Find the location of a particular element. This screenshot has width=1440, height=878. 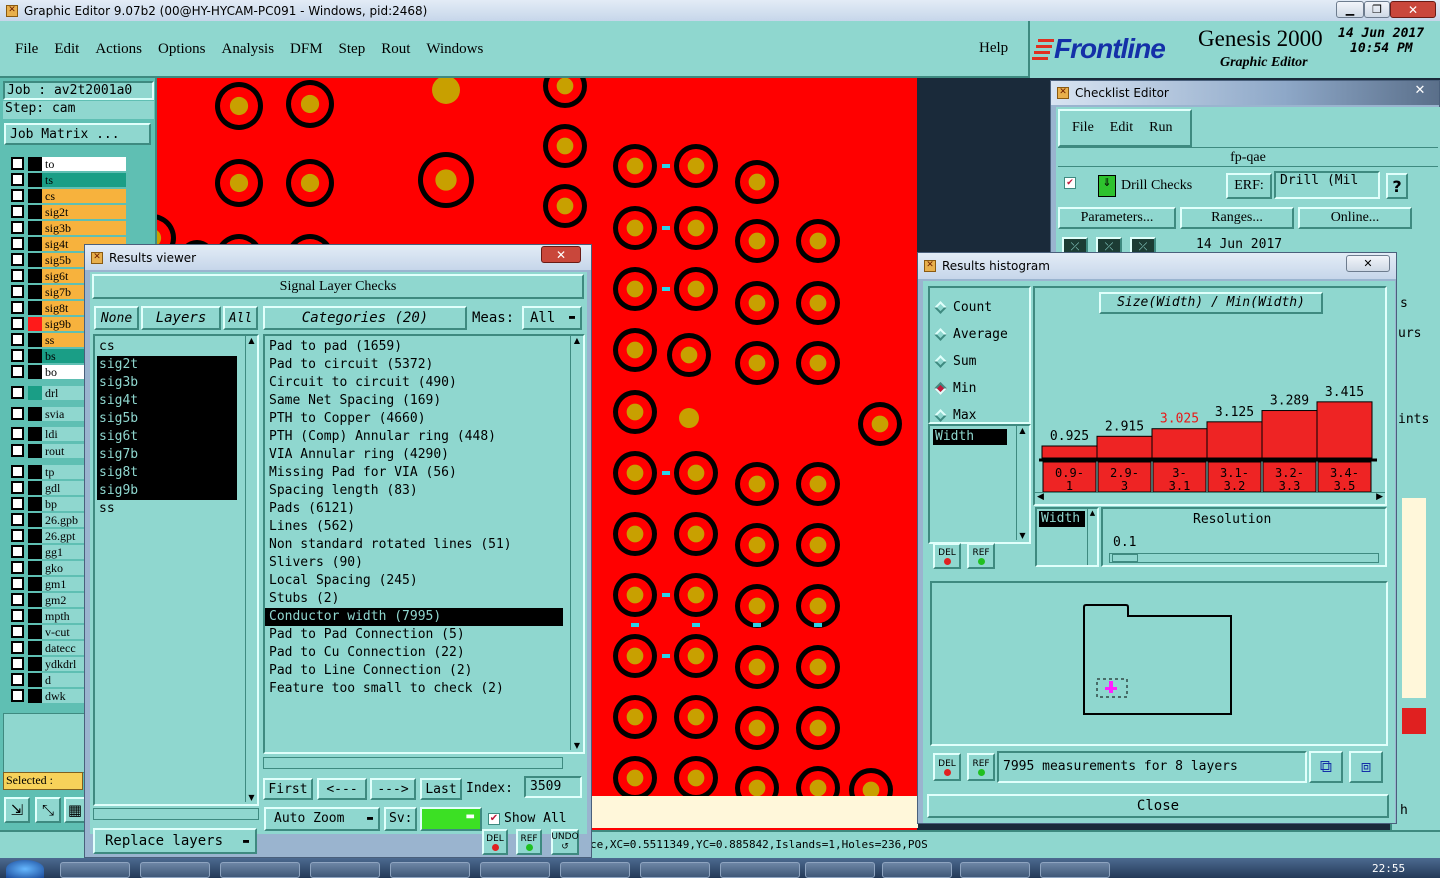

histogram-close-button: Close is located at coordinates (1158, 806).